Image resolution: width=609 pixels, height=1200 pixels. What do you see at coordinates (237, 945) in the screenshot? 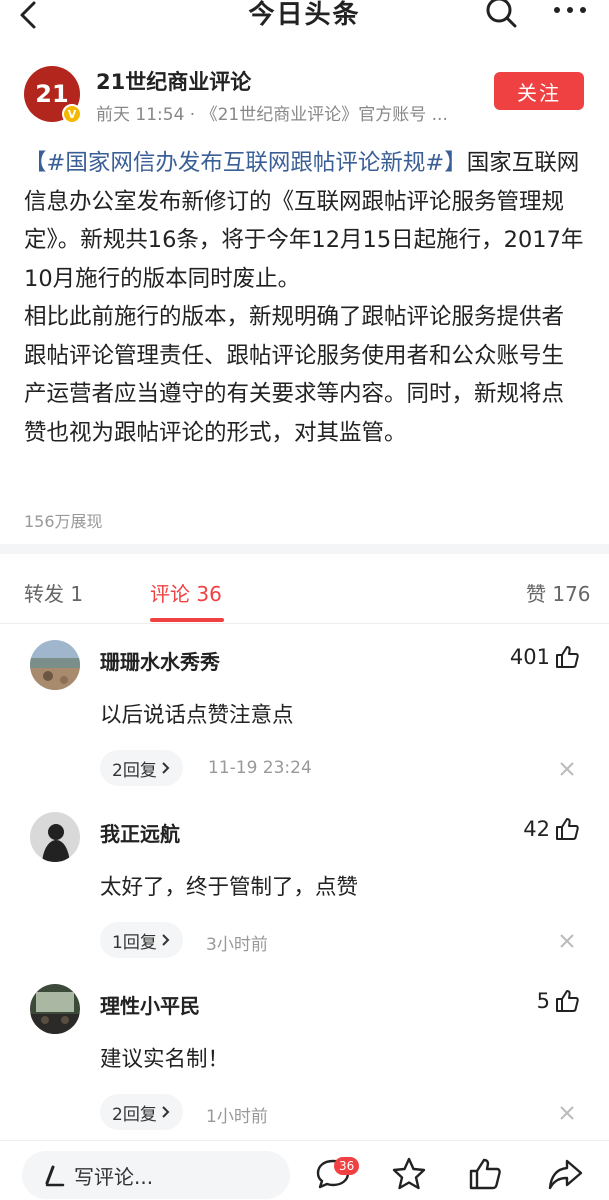
I see `comment-time: 3小时前` at bounding box center [237, 945].